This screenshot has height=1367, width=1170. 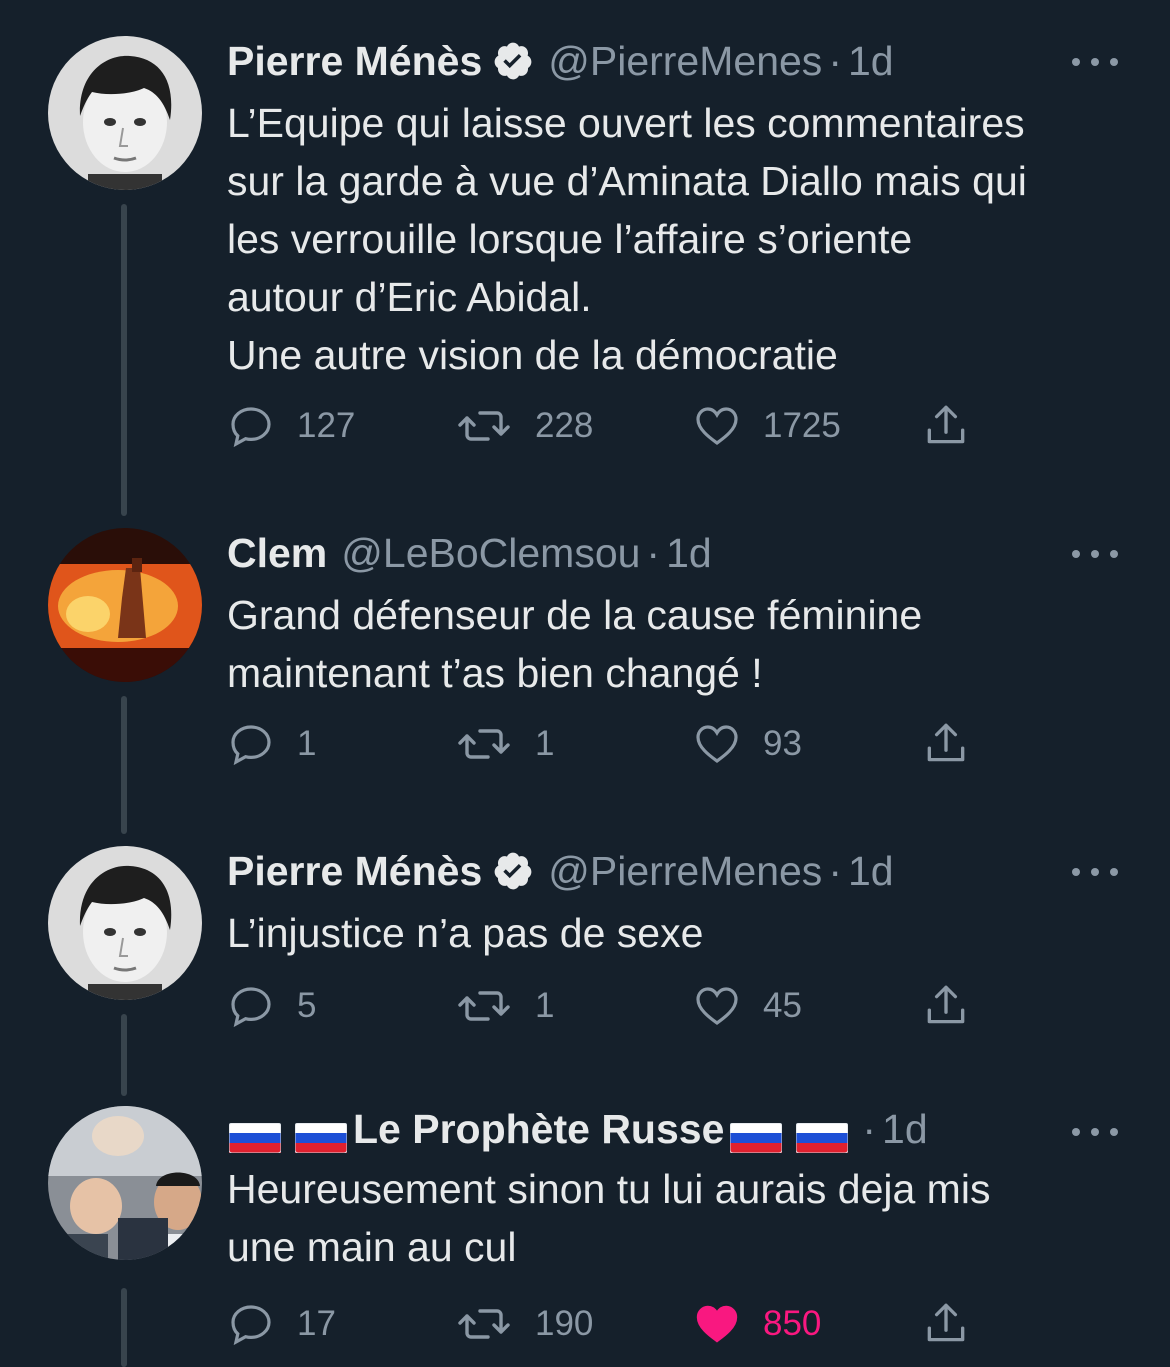 I want to click on reply-count: 127, so click(x=326, y=425).